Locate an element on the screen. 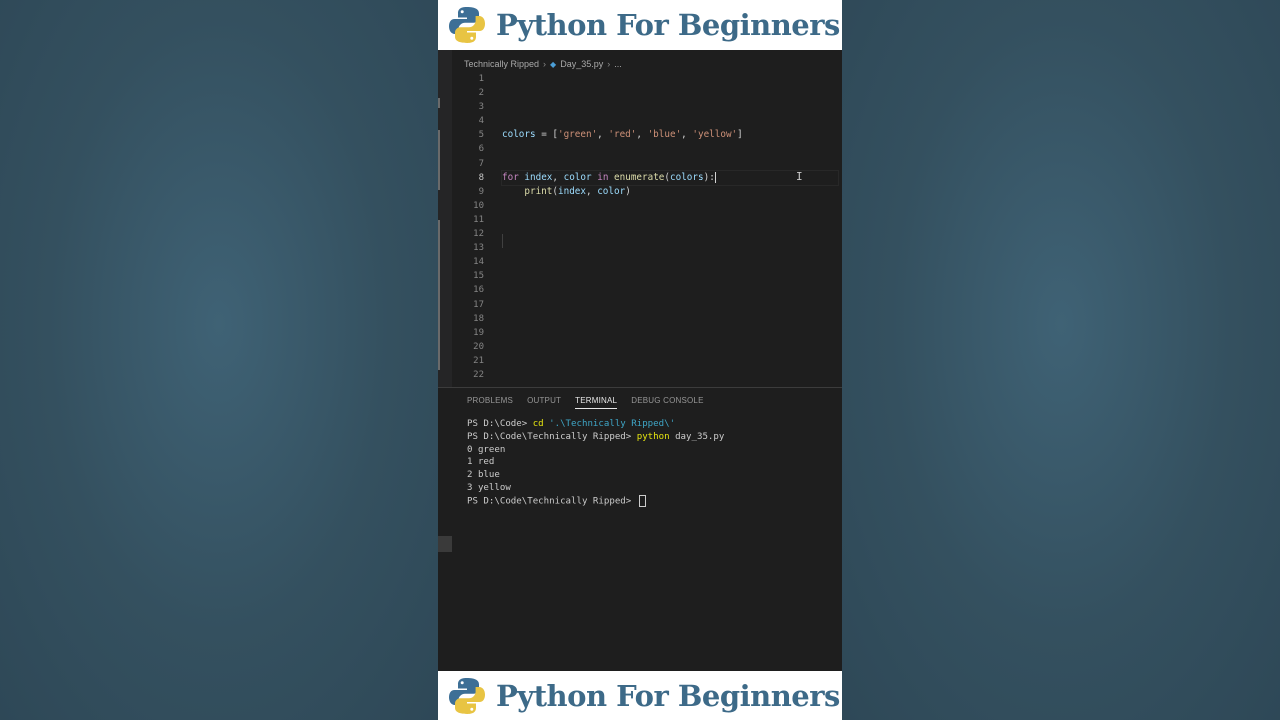  token-keyword: for is located at coordinates (510, 177).